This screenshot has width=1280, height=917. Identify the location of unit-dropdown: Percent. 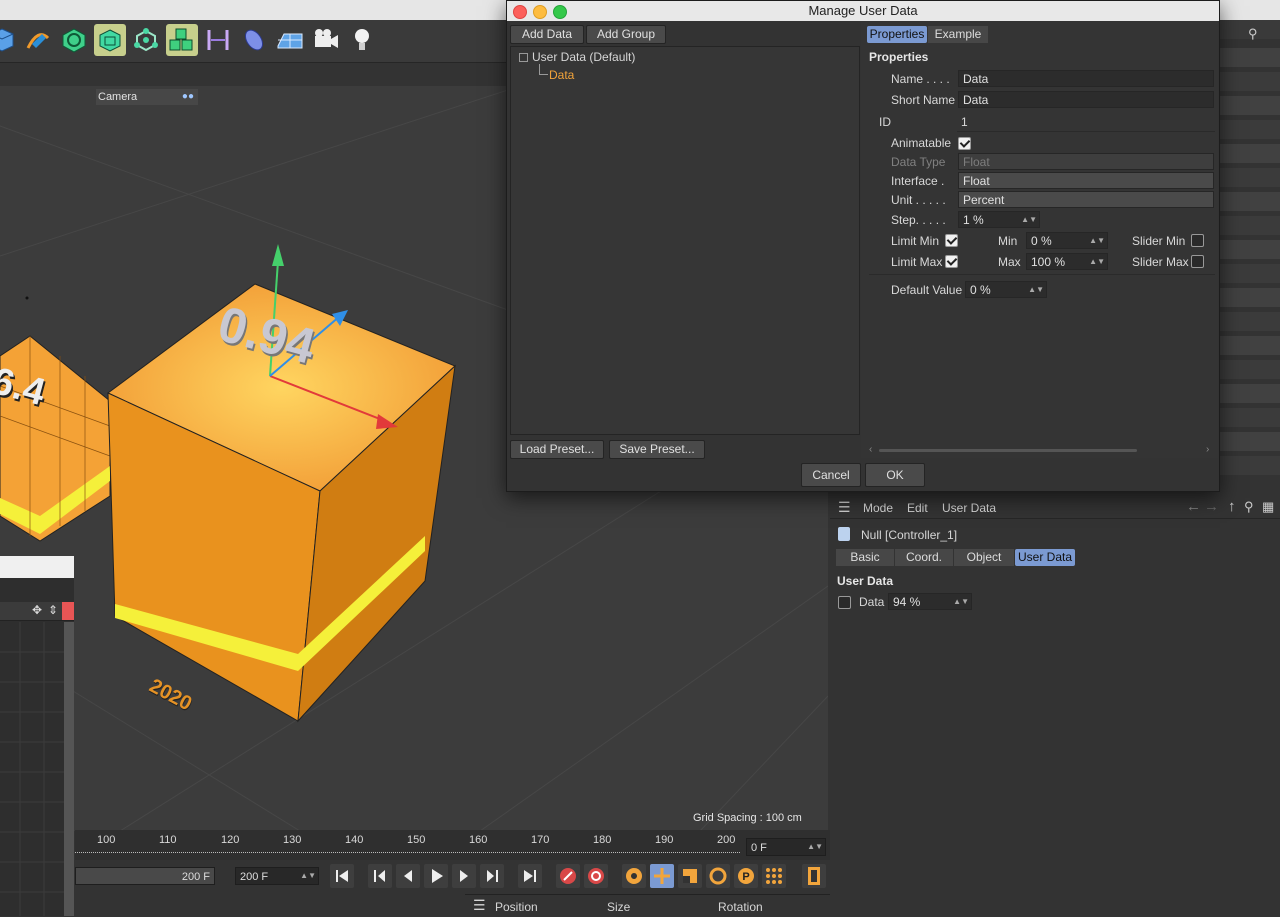
(1086, 199).